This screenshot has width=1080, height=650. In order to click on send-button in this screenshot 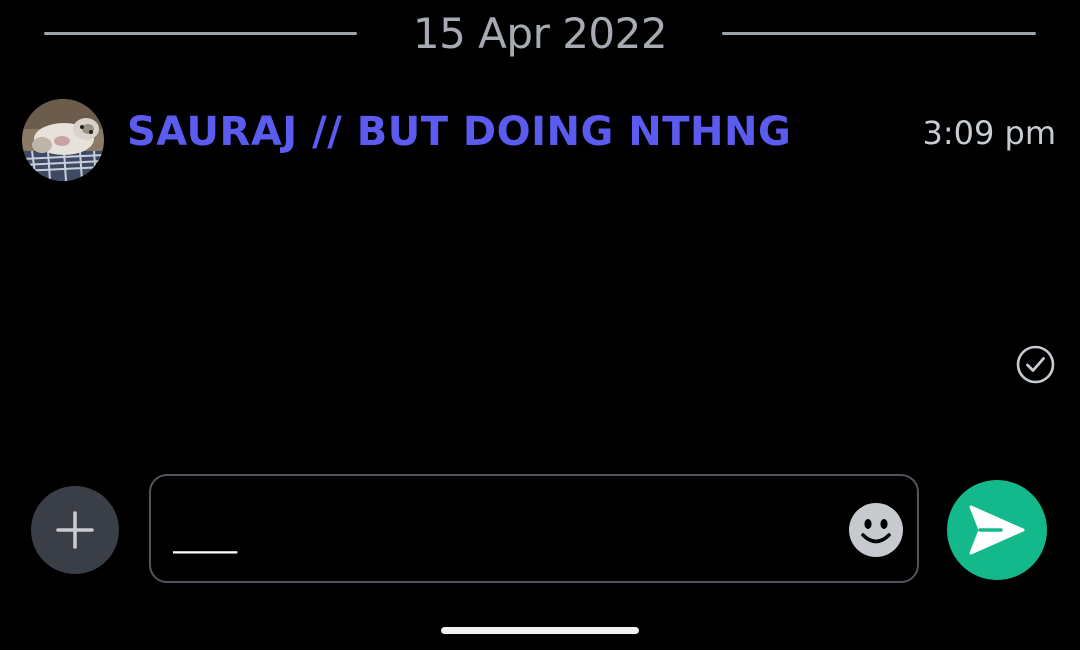, I will do `click(997, 530)`.